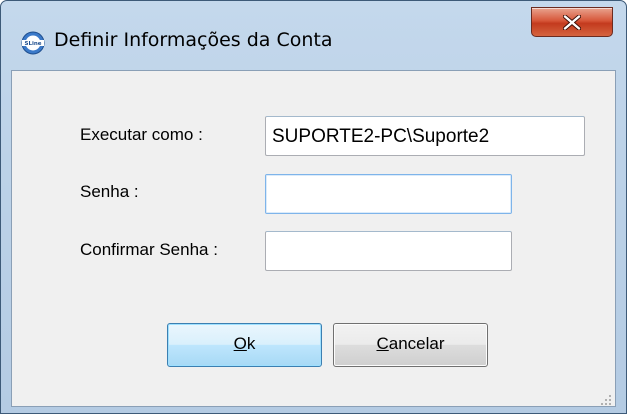 The height and width of the screenshot is (414, 627). What do you see at coordinates (425, 136) in the screenshot?
I see `run-as-field: SUPORTE2-PC\Suporte2` at bounding box center [425, 136].